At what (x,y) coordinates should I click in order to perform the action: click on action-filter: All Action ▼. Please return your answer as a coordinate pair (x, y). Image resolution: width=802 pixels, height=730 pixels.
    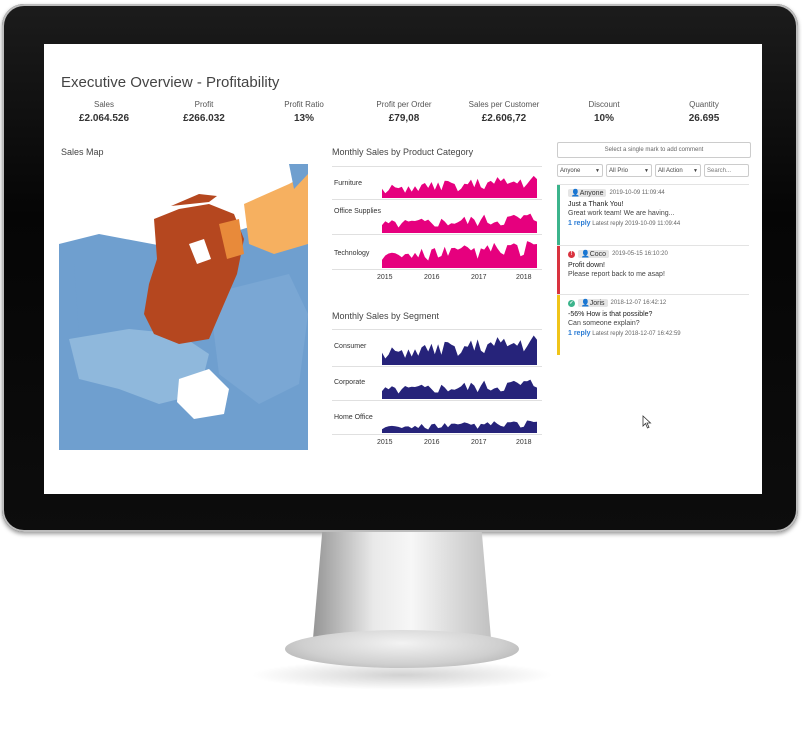
    Looking at the image, I should click on (678, 170).